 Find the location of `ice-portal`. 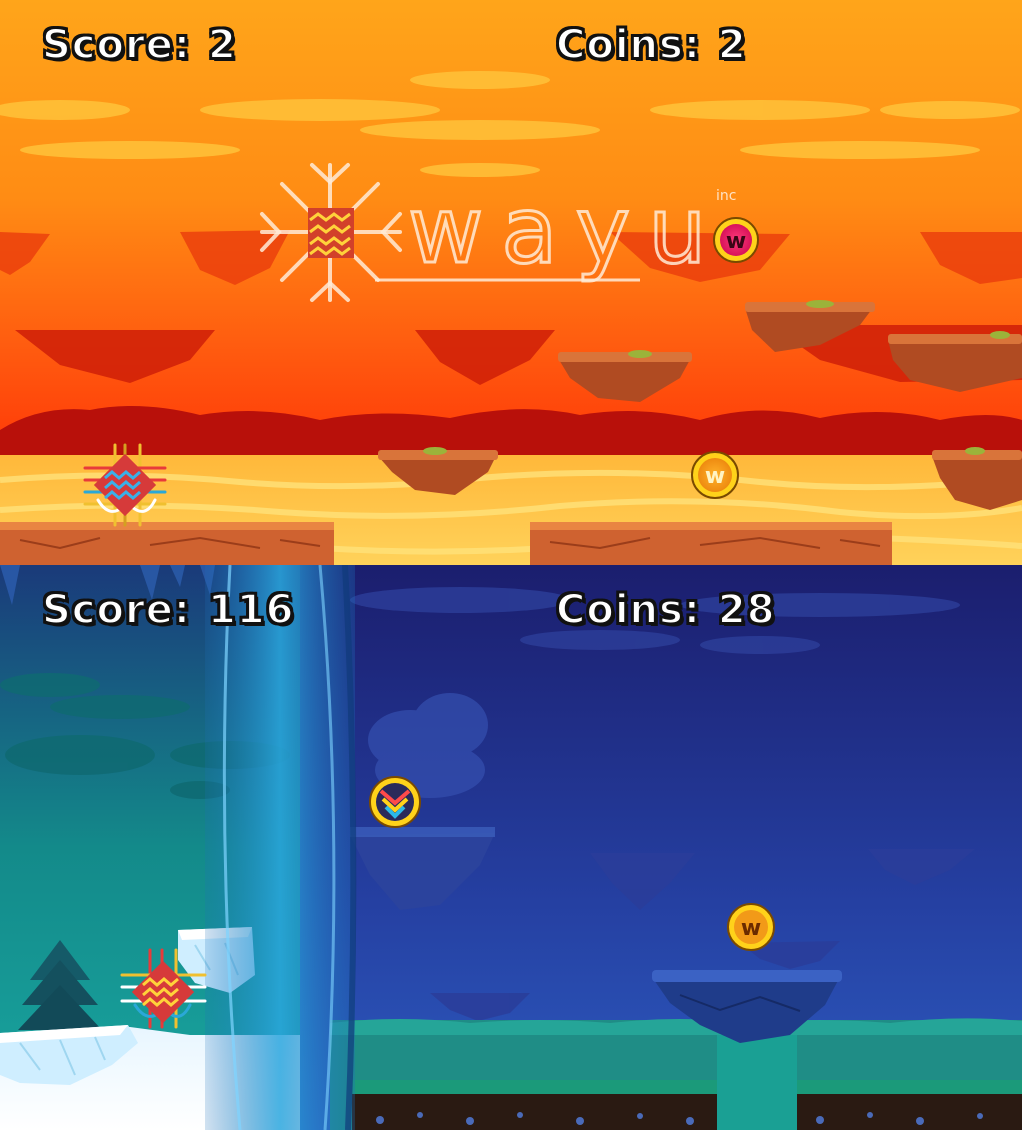

ice-portal is located at coordinates (281, 847).